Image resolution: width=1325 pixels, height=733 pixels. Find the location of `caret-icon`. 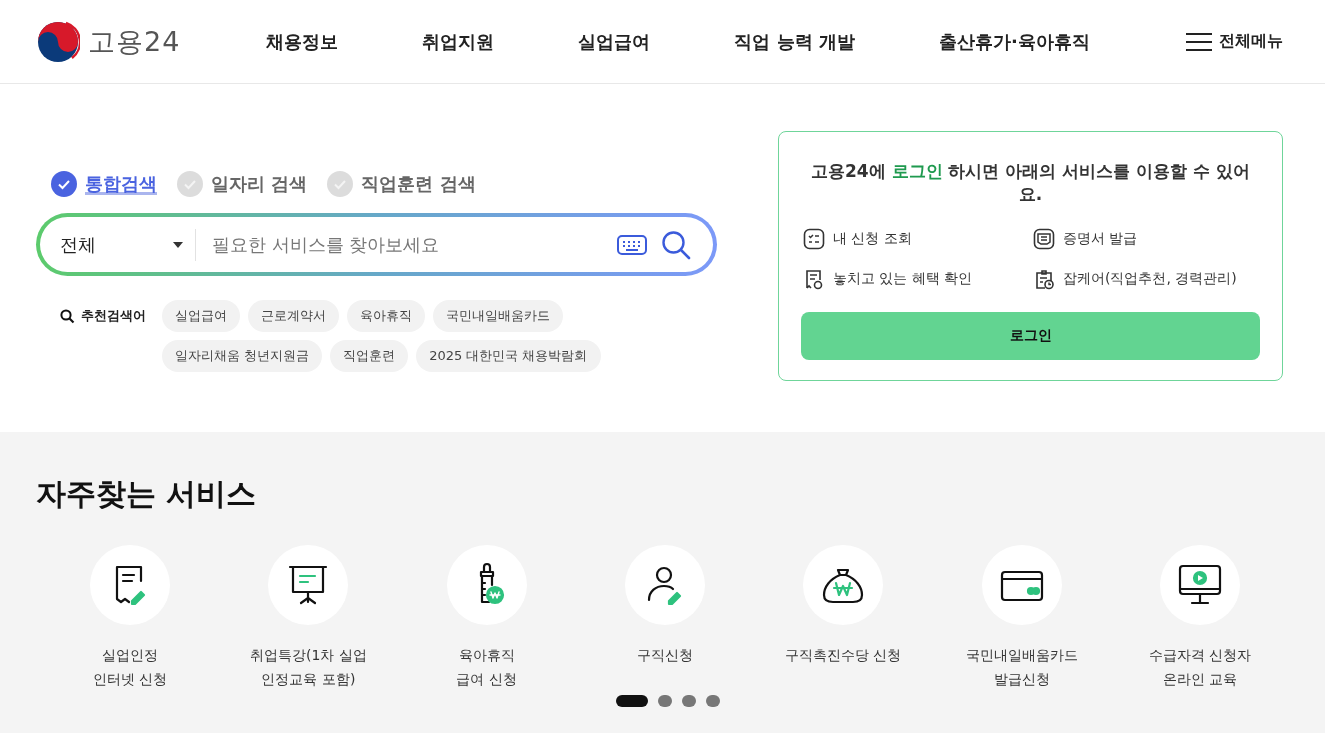

caret-icon is located at coordinates (178, 244).